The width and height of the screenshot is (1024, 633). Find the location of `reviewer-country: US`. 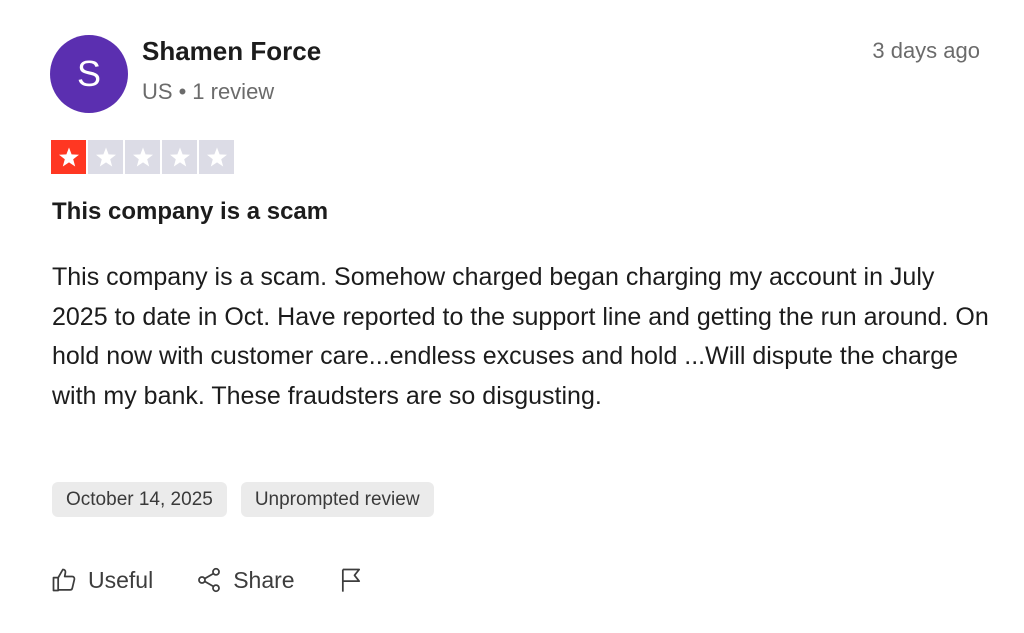

reviewer-country: US is located at coordinates (157, 91).